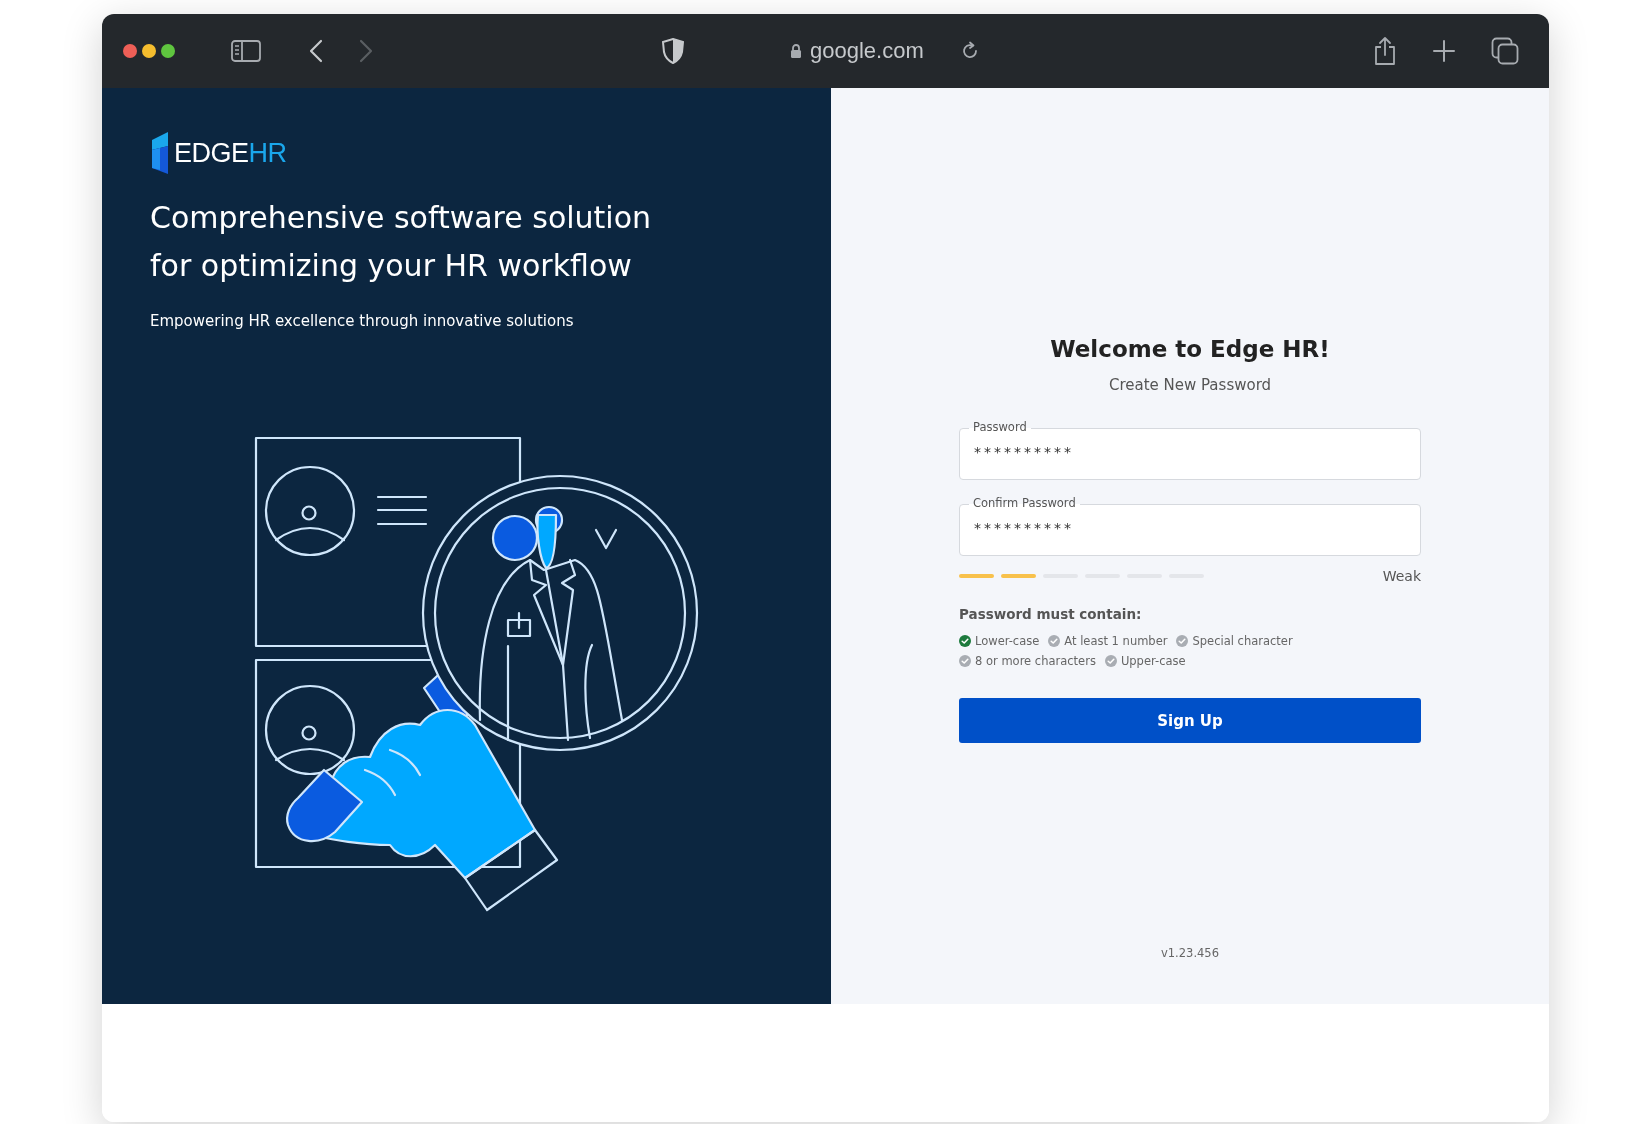 Image resolution: width=1651 pixels, height=1124 pixels. Describe the element at coordinates (1190, 385) in the screenshot. I see `form-subtitle: Create New Password` at that location.